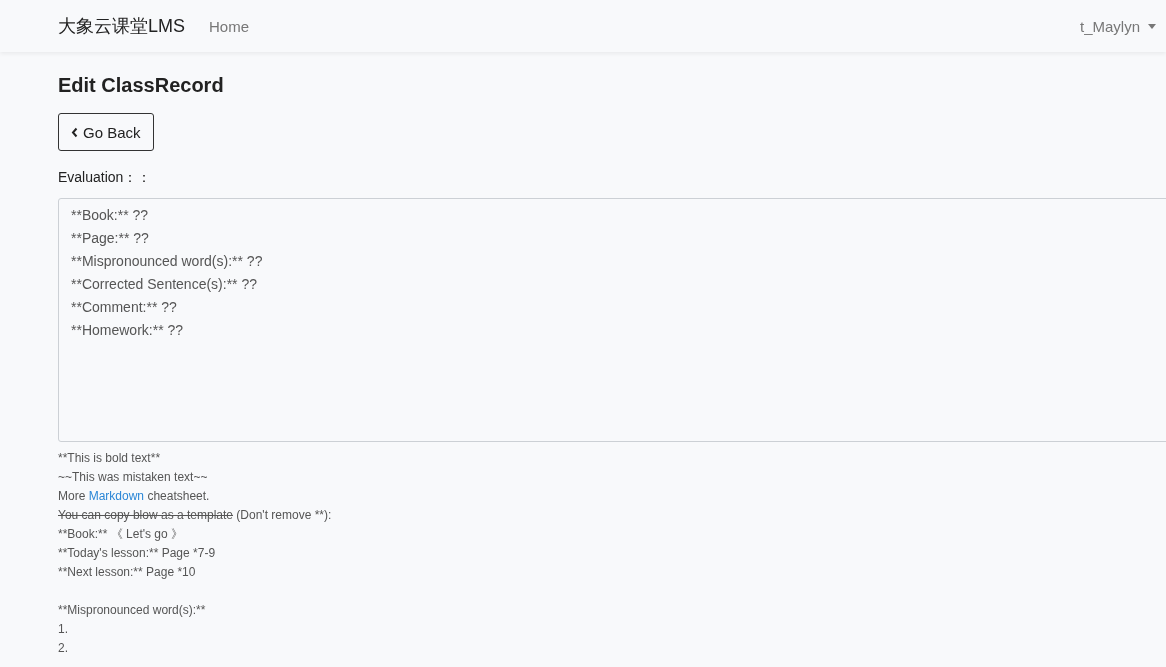  I want to click on user-menu-button: t_Maylyn, so click(1117, 26).